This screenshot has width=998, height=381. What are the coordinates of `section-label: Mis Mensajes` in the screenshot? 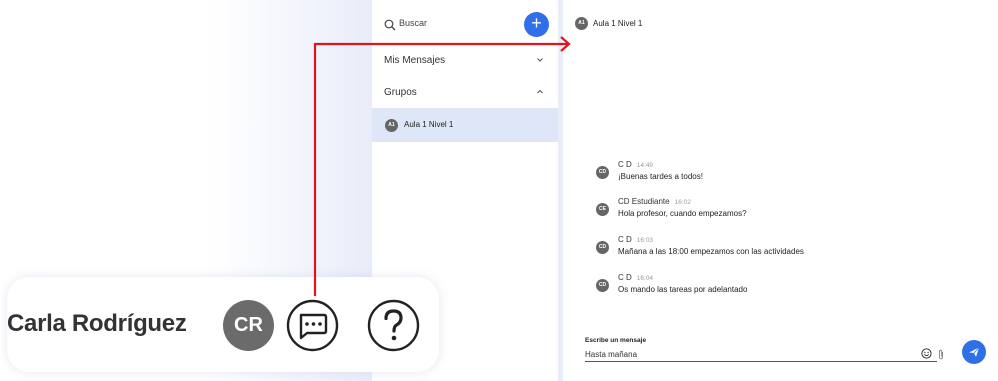 It's located at (415, 60).